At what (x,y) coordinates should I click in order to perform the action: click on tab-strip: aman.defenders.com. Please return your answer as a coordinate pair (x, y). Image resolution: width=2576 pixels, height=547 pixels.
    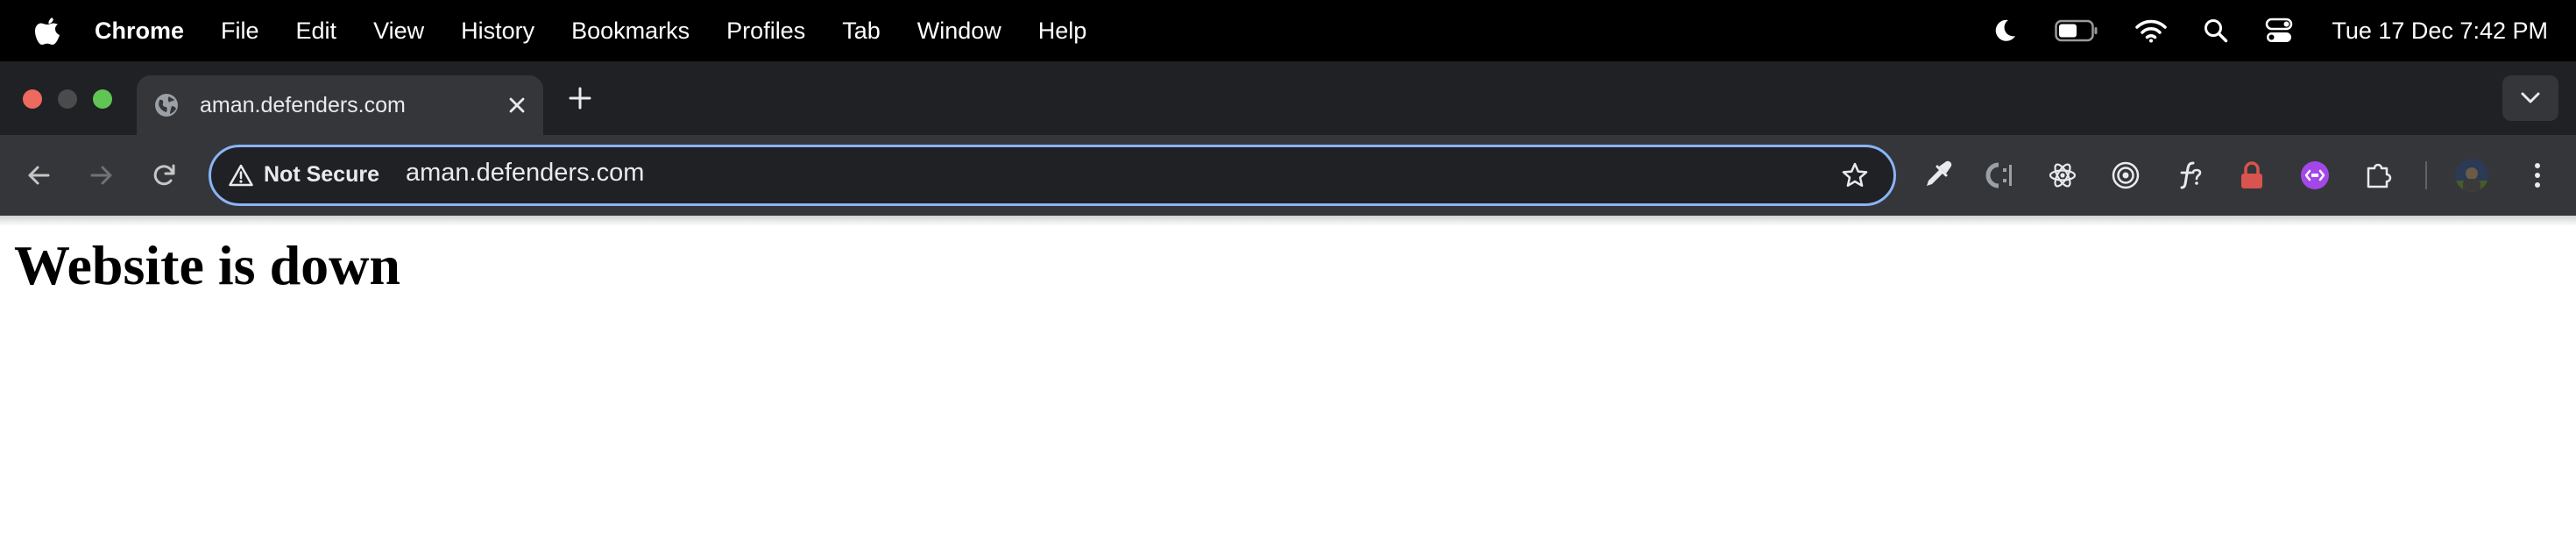
    Looking at the image, I should click on (1288, 98).